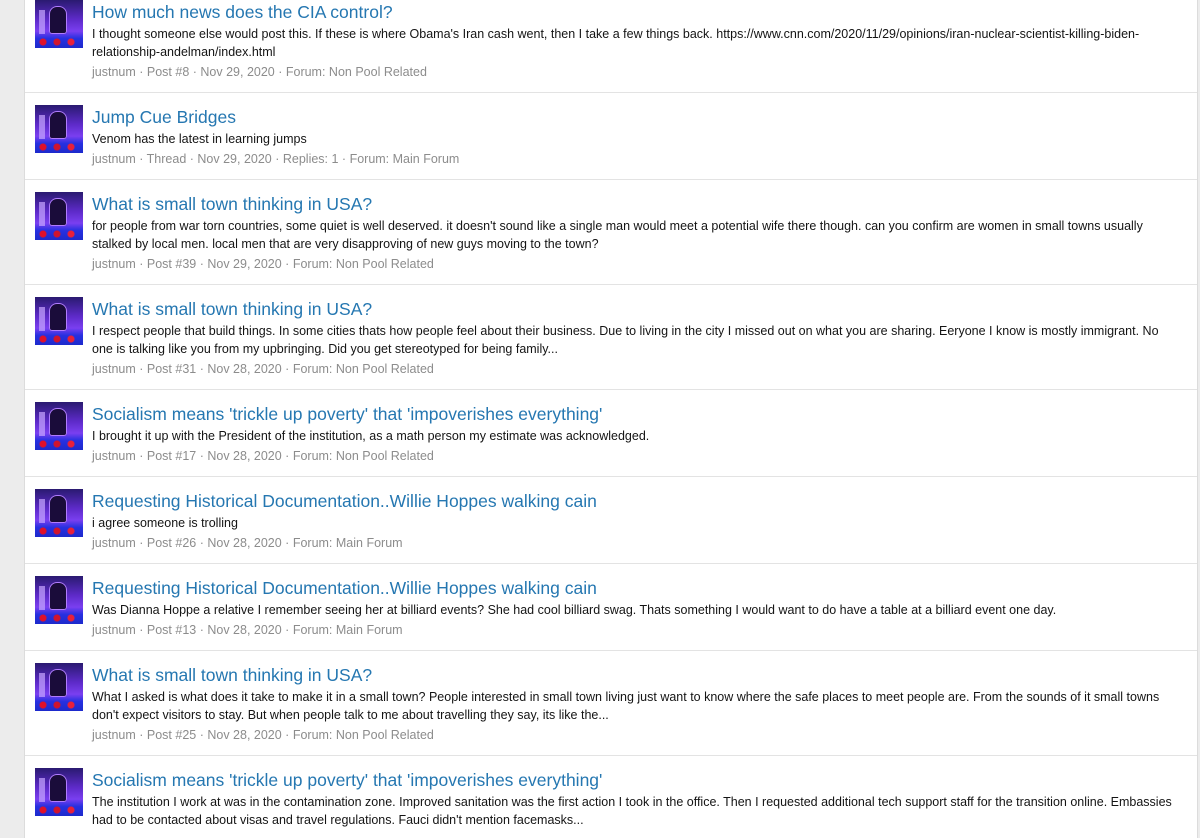 Image resolution: width=1200 pixels, height=838 pixels. Describe the element at coordinates (199, 139) in the screenshot. I see `result-snippet: Venom has the latest in learning jumps` at that location.